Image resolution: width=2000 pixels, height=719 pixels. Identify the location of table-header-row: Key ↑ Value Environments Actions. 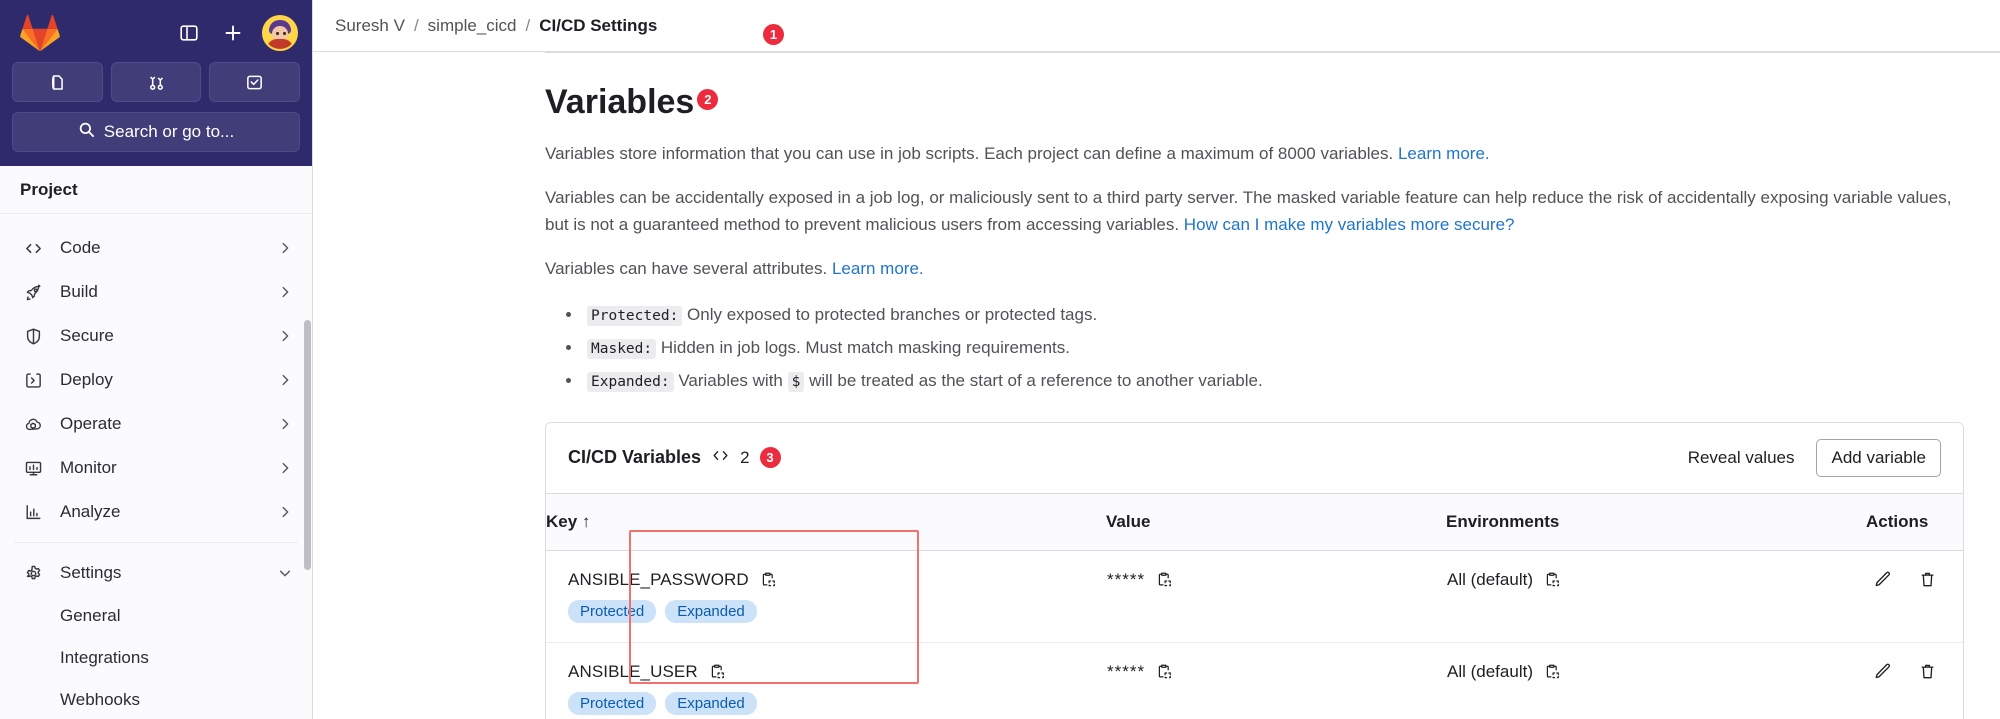
(1254, 522).